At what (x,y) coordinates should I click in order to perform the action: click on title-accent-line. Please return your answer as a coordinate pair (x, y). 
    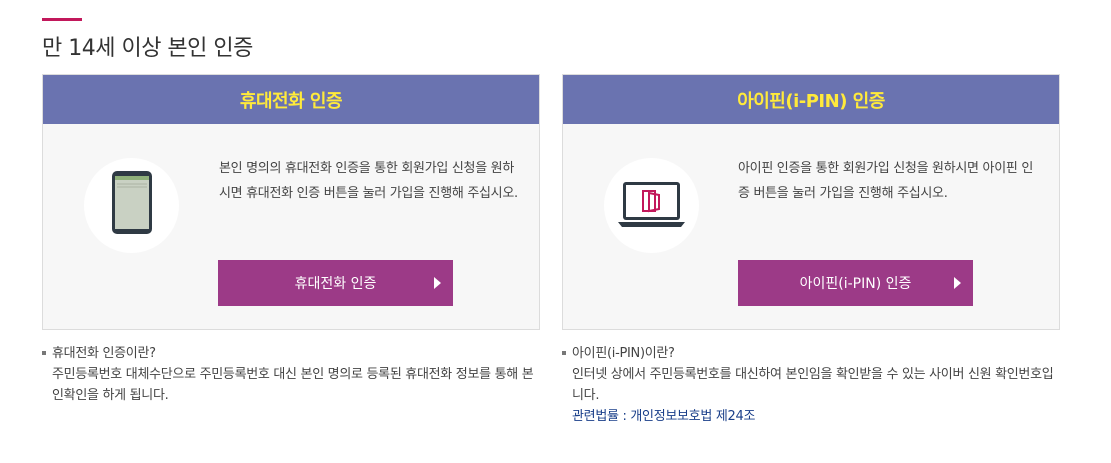
    Looking at the image, I should click on (62, 19).